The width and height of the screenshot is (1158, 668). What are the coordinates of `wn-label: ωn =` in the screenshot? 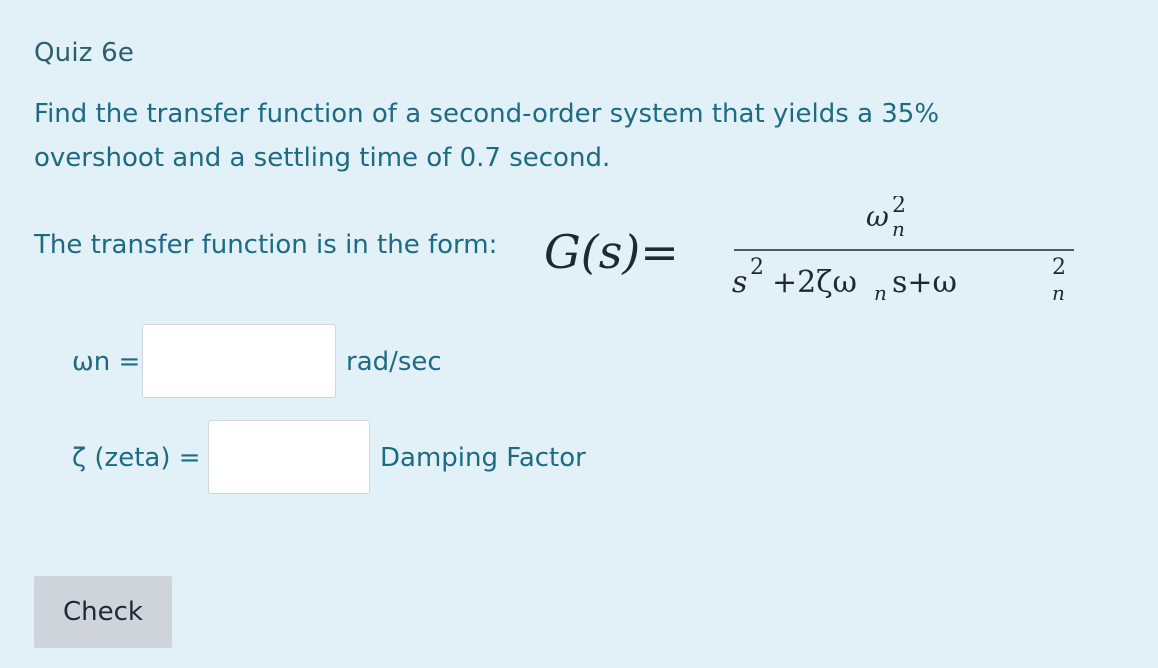 It's located at (106, 362).